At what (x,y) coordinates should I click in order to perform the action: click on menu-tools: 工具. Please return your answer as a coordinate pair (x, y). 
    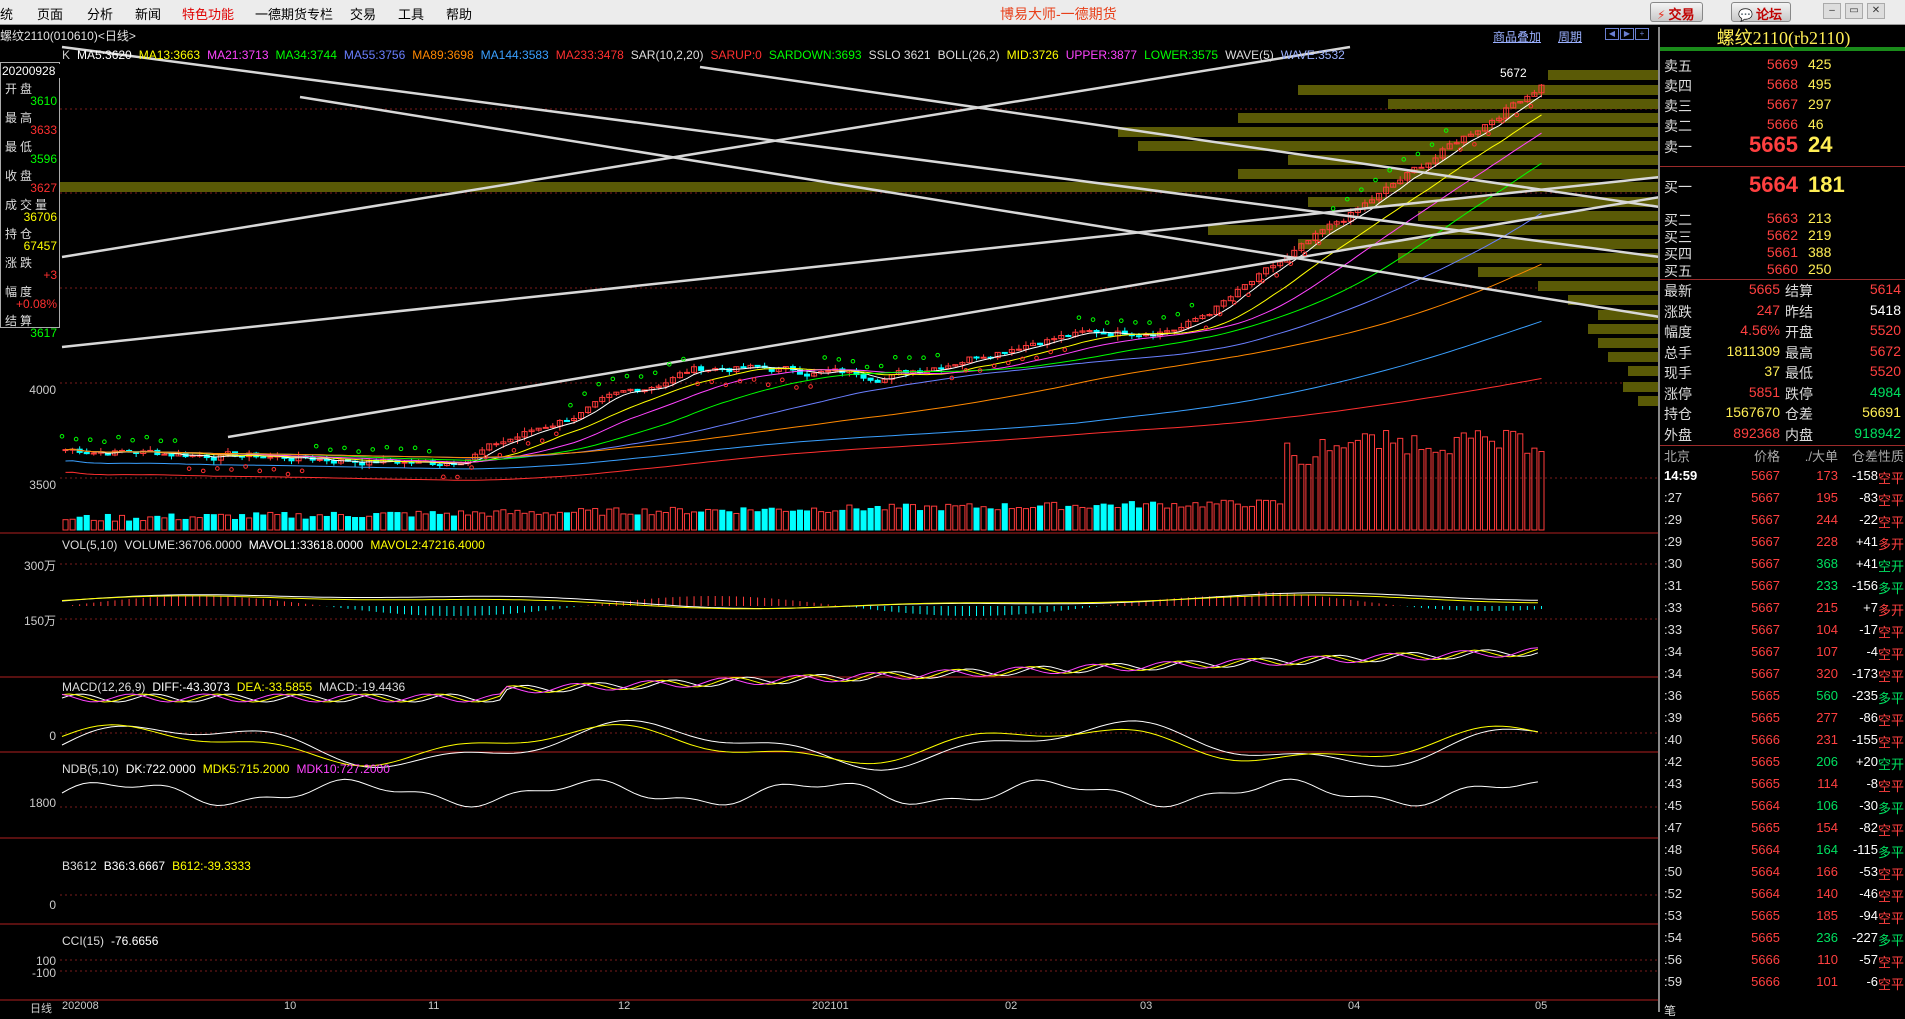
    Looking at the image, I should click on (411, 13).